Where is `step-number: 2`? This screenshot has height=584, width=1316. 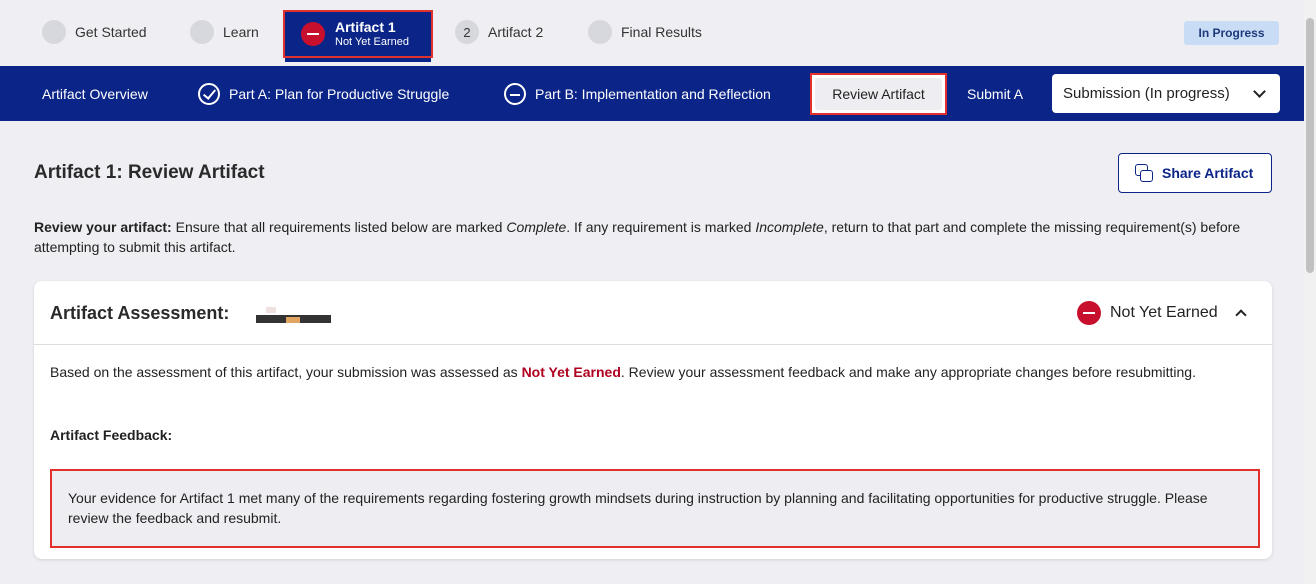 step-number: 2 is located at coordinates (467, 32).